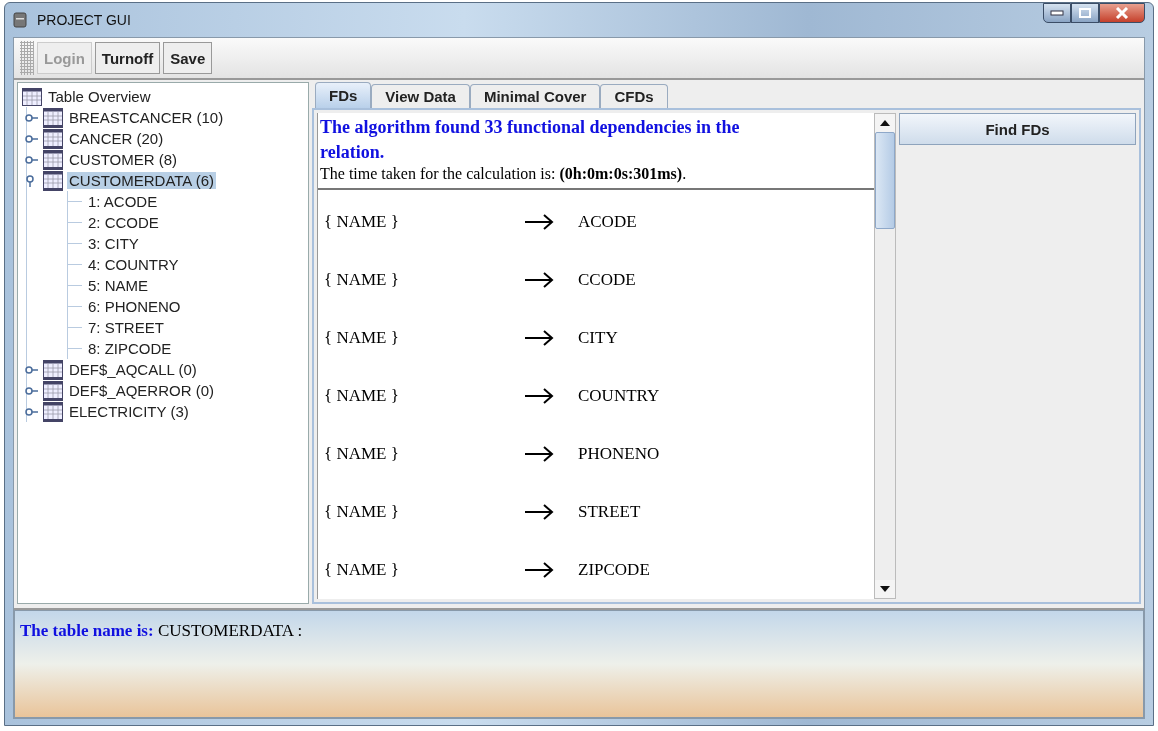 This screenshot has height=731, width=1158. What do you see at coordinates (885, 180) in the screenshot?
I see `scroll-thumb` at bounding box center [885, 180].